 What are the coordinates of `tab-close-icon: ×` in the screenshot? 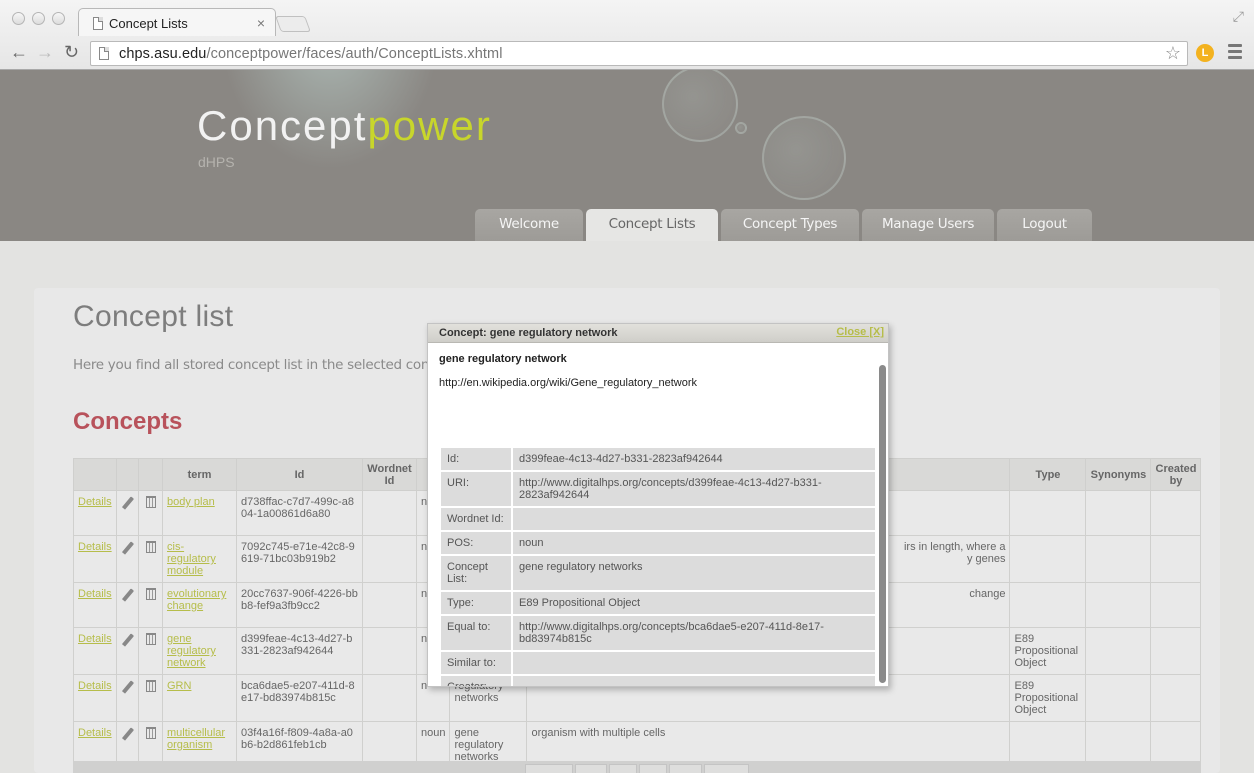 It's located at (261, 23).